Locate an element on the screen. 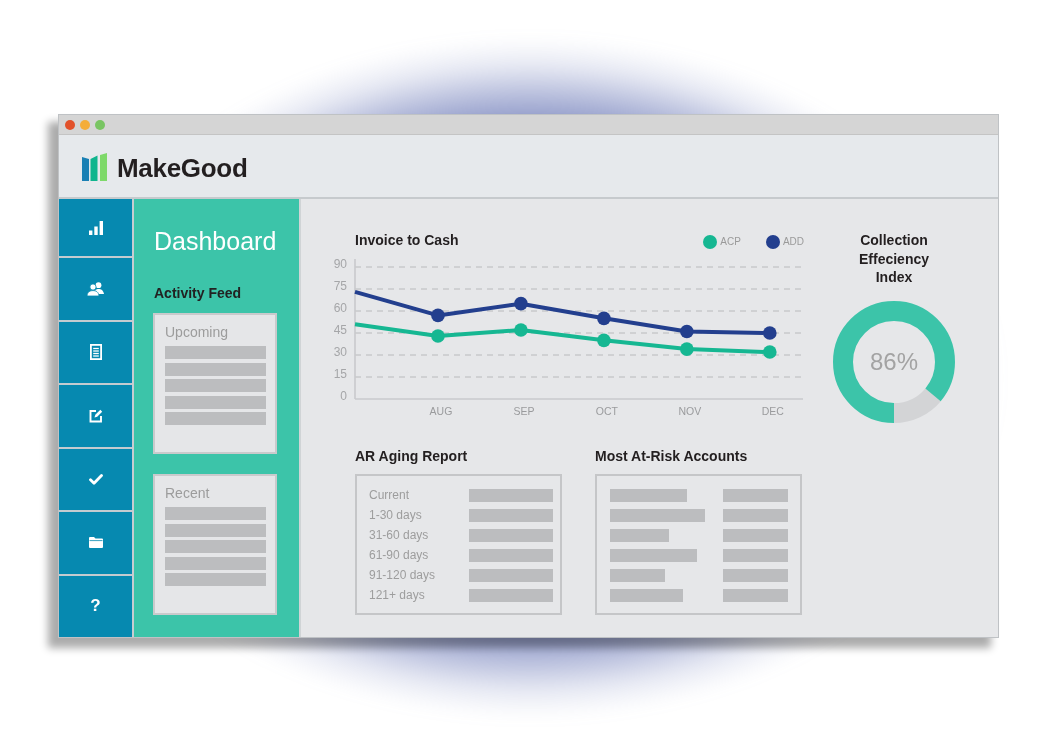 Image resolution: width=1057 pixels, height=739 pixels. aging-label: Current is located at coordinates (389, 495).